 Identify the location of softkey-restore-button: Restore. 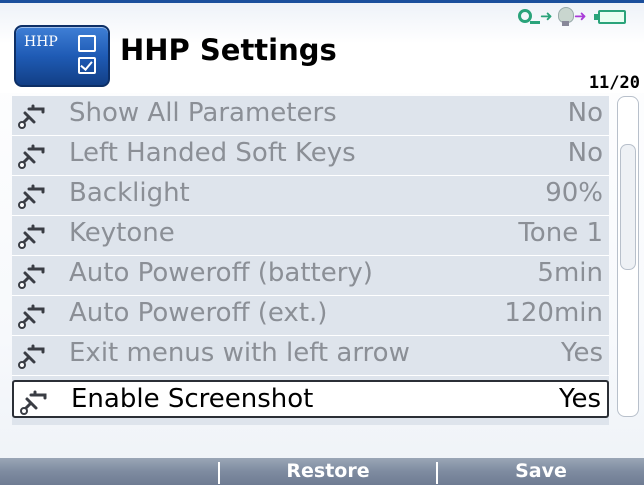
(328, 471).